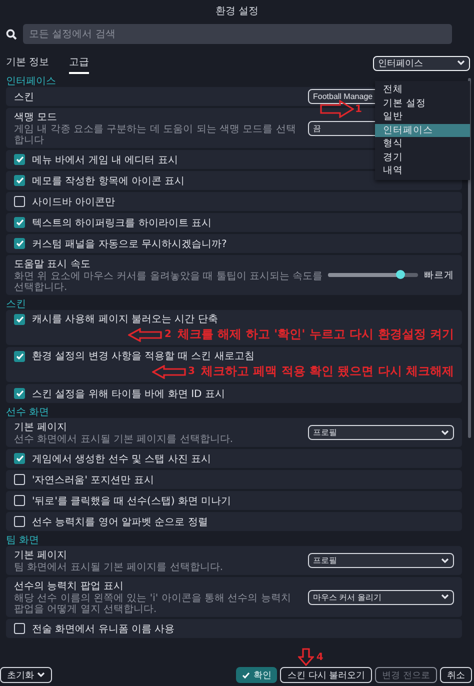 The height and width of the screenshot is (686, 474). What do you see at coordinates (128, 394) in the screenshot?
I see `checkbox-label: 스킨 설정을 위해 타이틀 바에 화면 ID 표시` at bounding box center [128, 394].